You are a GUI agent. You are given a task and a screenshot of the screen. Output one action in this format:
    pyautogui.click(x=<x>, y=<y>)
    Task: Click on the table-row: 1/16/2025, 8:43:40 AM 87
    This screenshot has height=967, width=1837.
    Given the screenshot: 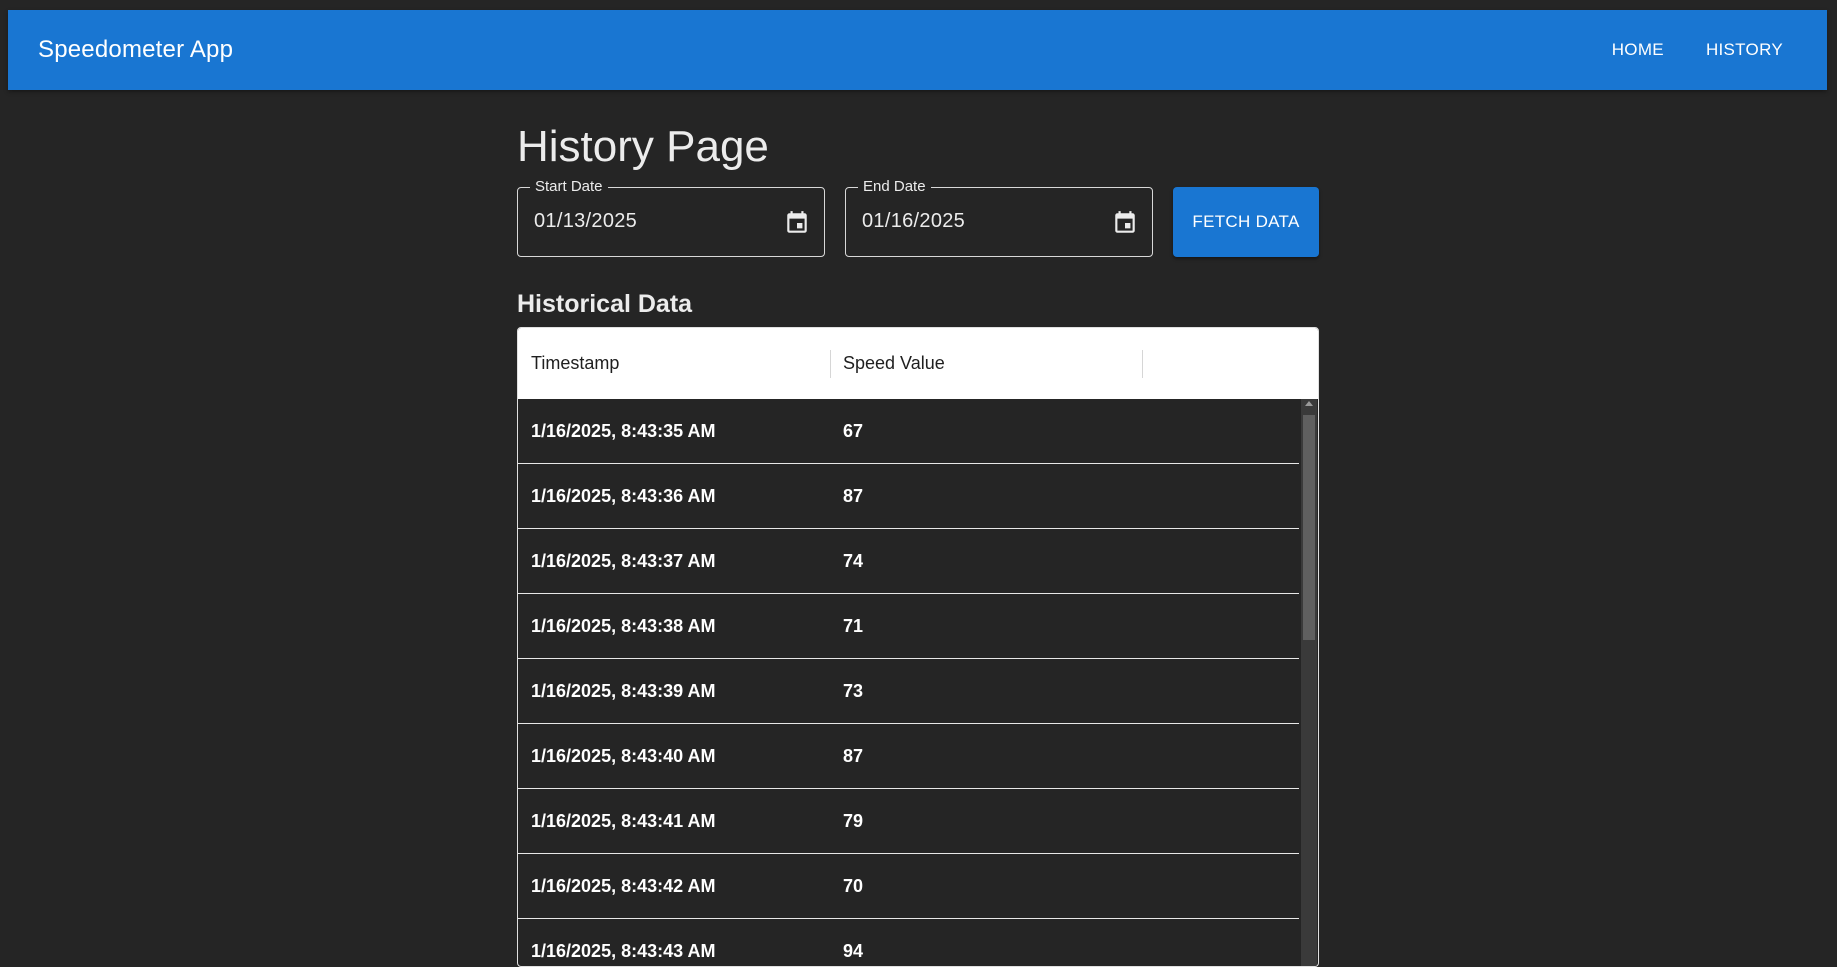 What is the action you would take?
    pyautogui.click(x=908, y=756)
    